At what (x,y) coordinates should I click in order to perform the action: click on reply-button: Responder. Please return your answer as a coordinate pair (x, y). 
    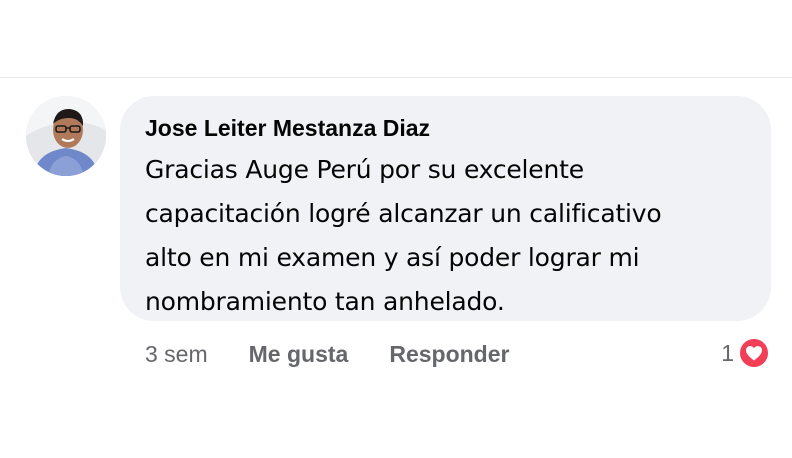
    Looking at the image, I should click on (449, 354).